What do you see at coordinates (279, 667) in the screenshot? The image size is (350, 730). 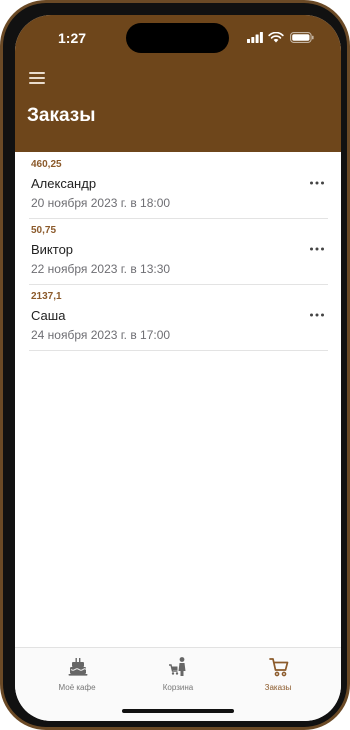 I see `cart-icon` at bounding box center [279, 667].